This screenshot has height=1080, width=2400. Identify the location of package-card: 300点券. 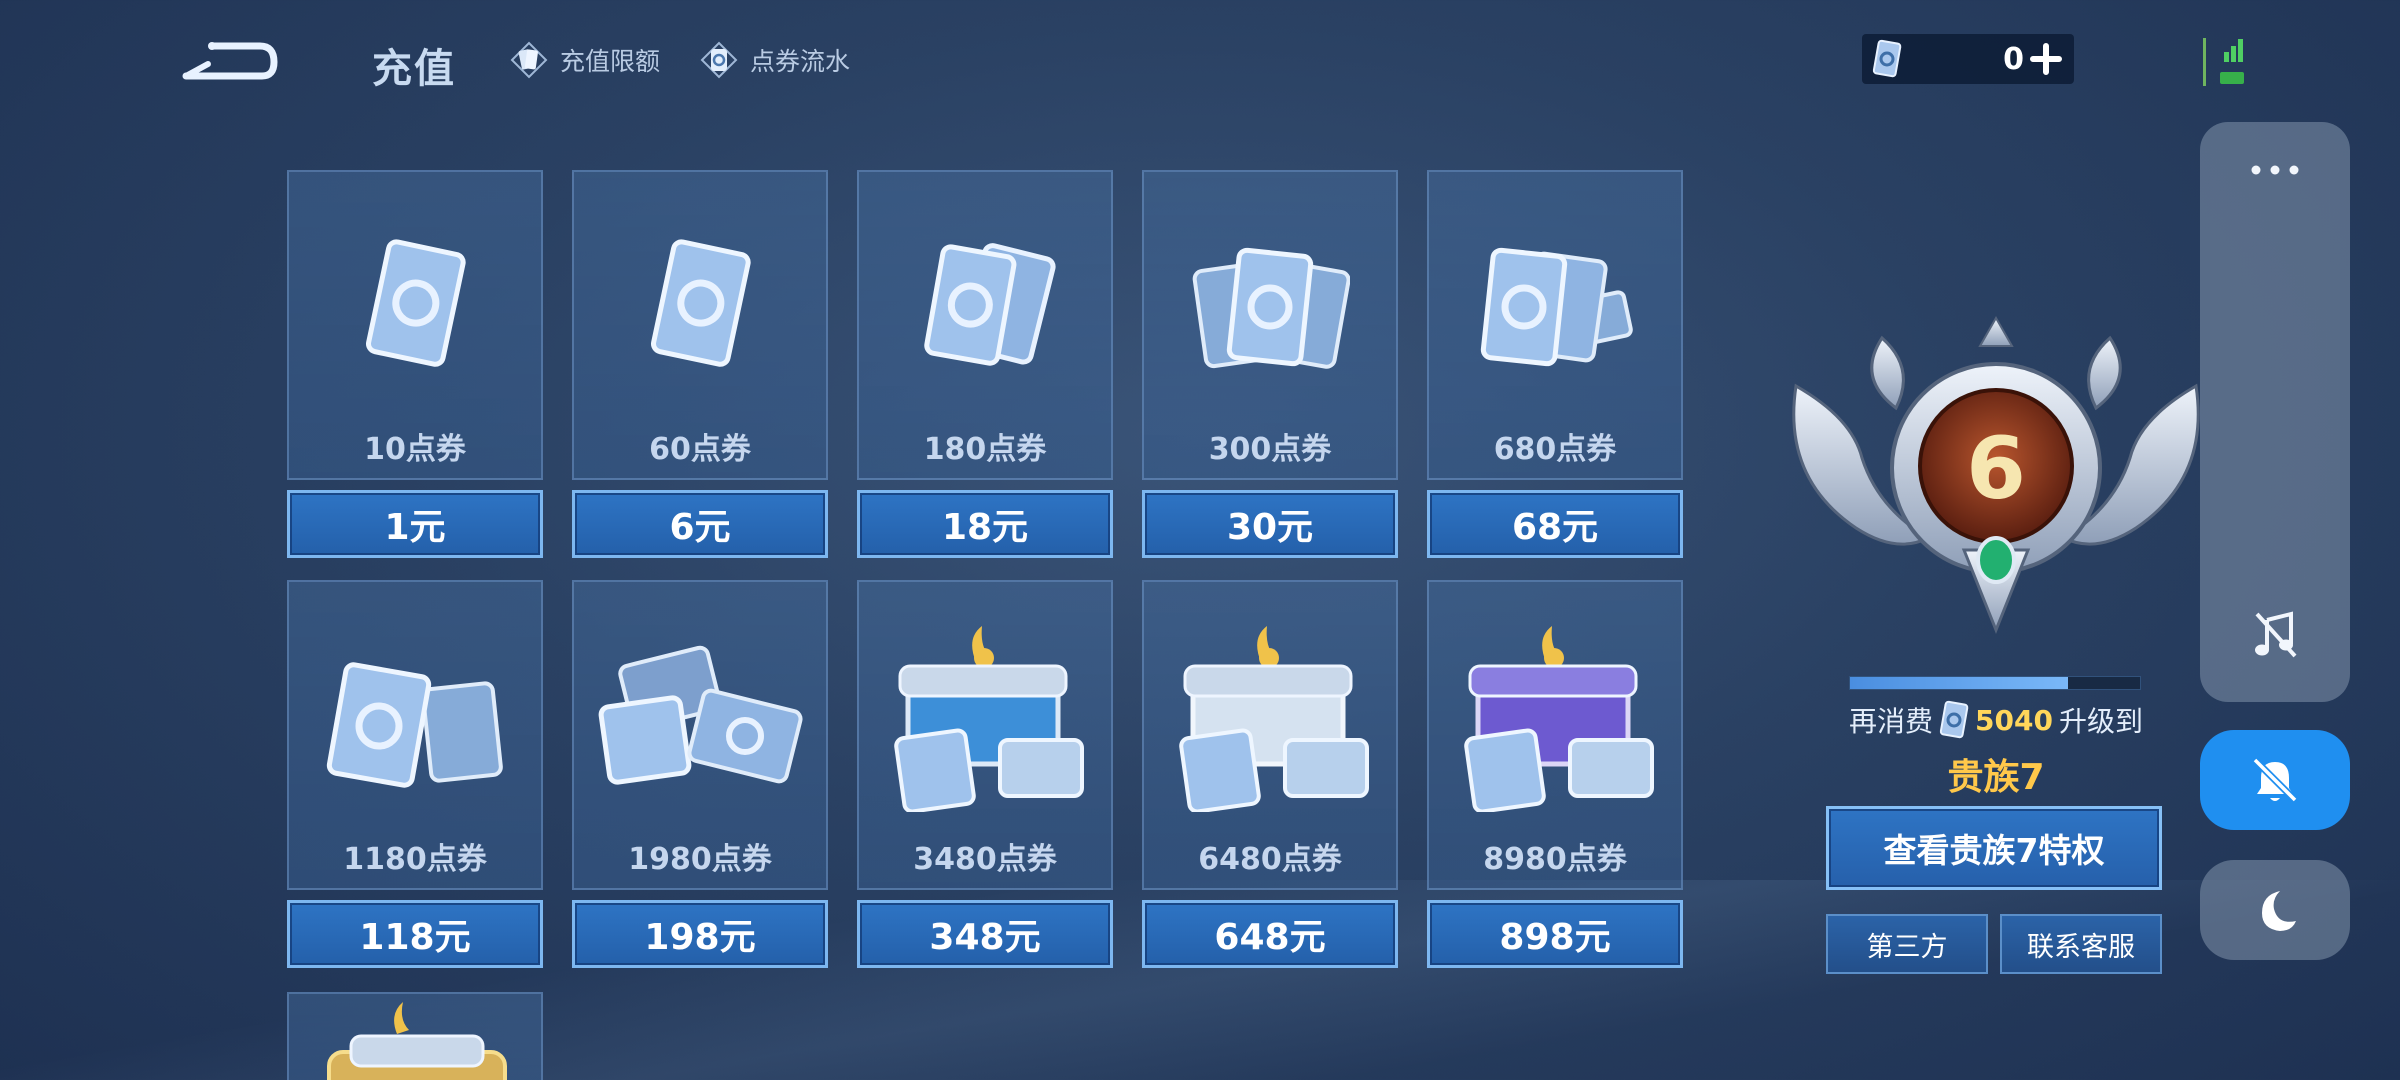
(1270, 325).